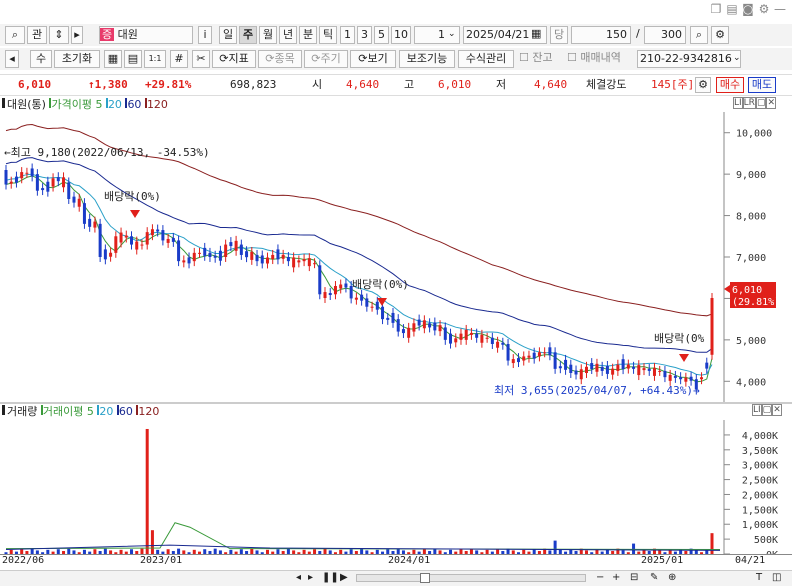 This screenshot has width=792, height=586. Describe the element at coordinates (288, 35) in the screenshot. I see `tab-year: 년` at that location.